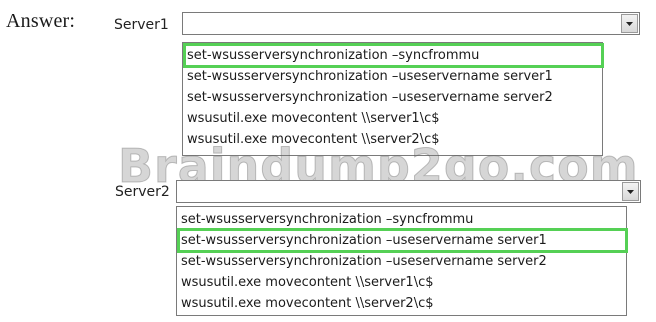  Describe the element at coordinates (393, 139) in the screenshot. I see `server1-option: wsusutil.exe movecontent \\server2\c$` at that location.